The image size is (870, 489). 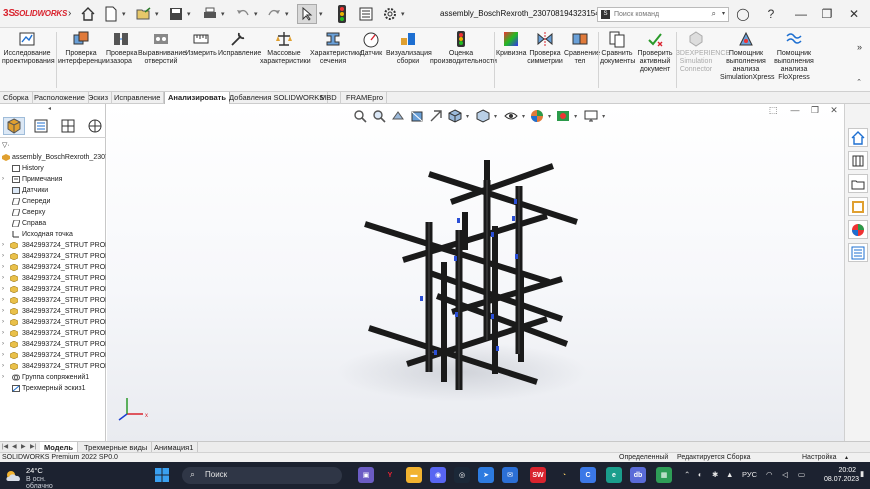 I want to click on options-dropdown-icon: ▾, so click(x=403, y=14).